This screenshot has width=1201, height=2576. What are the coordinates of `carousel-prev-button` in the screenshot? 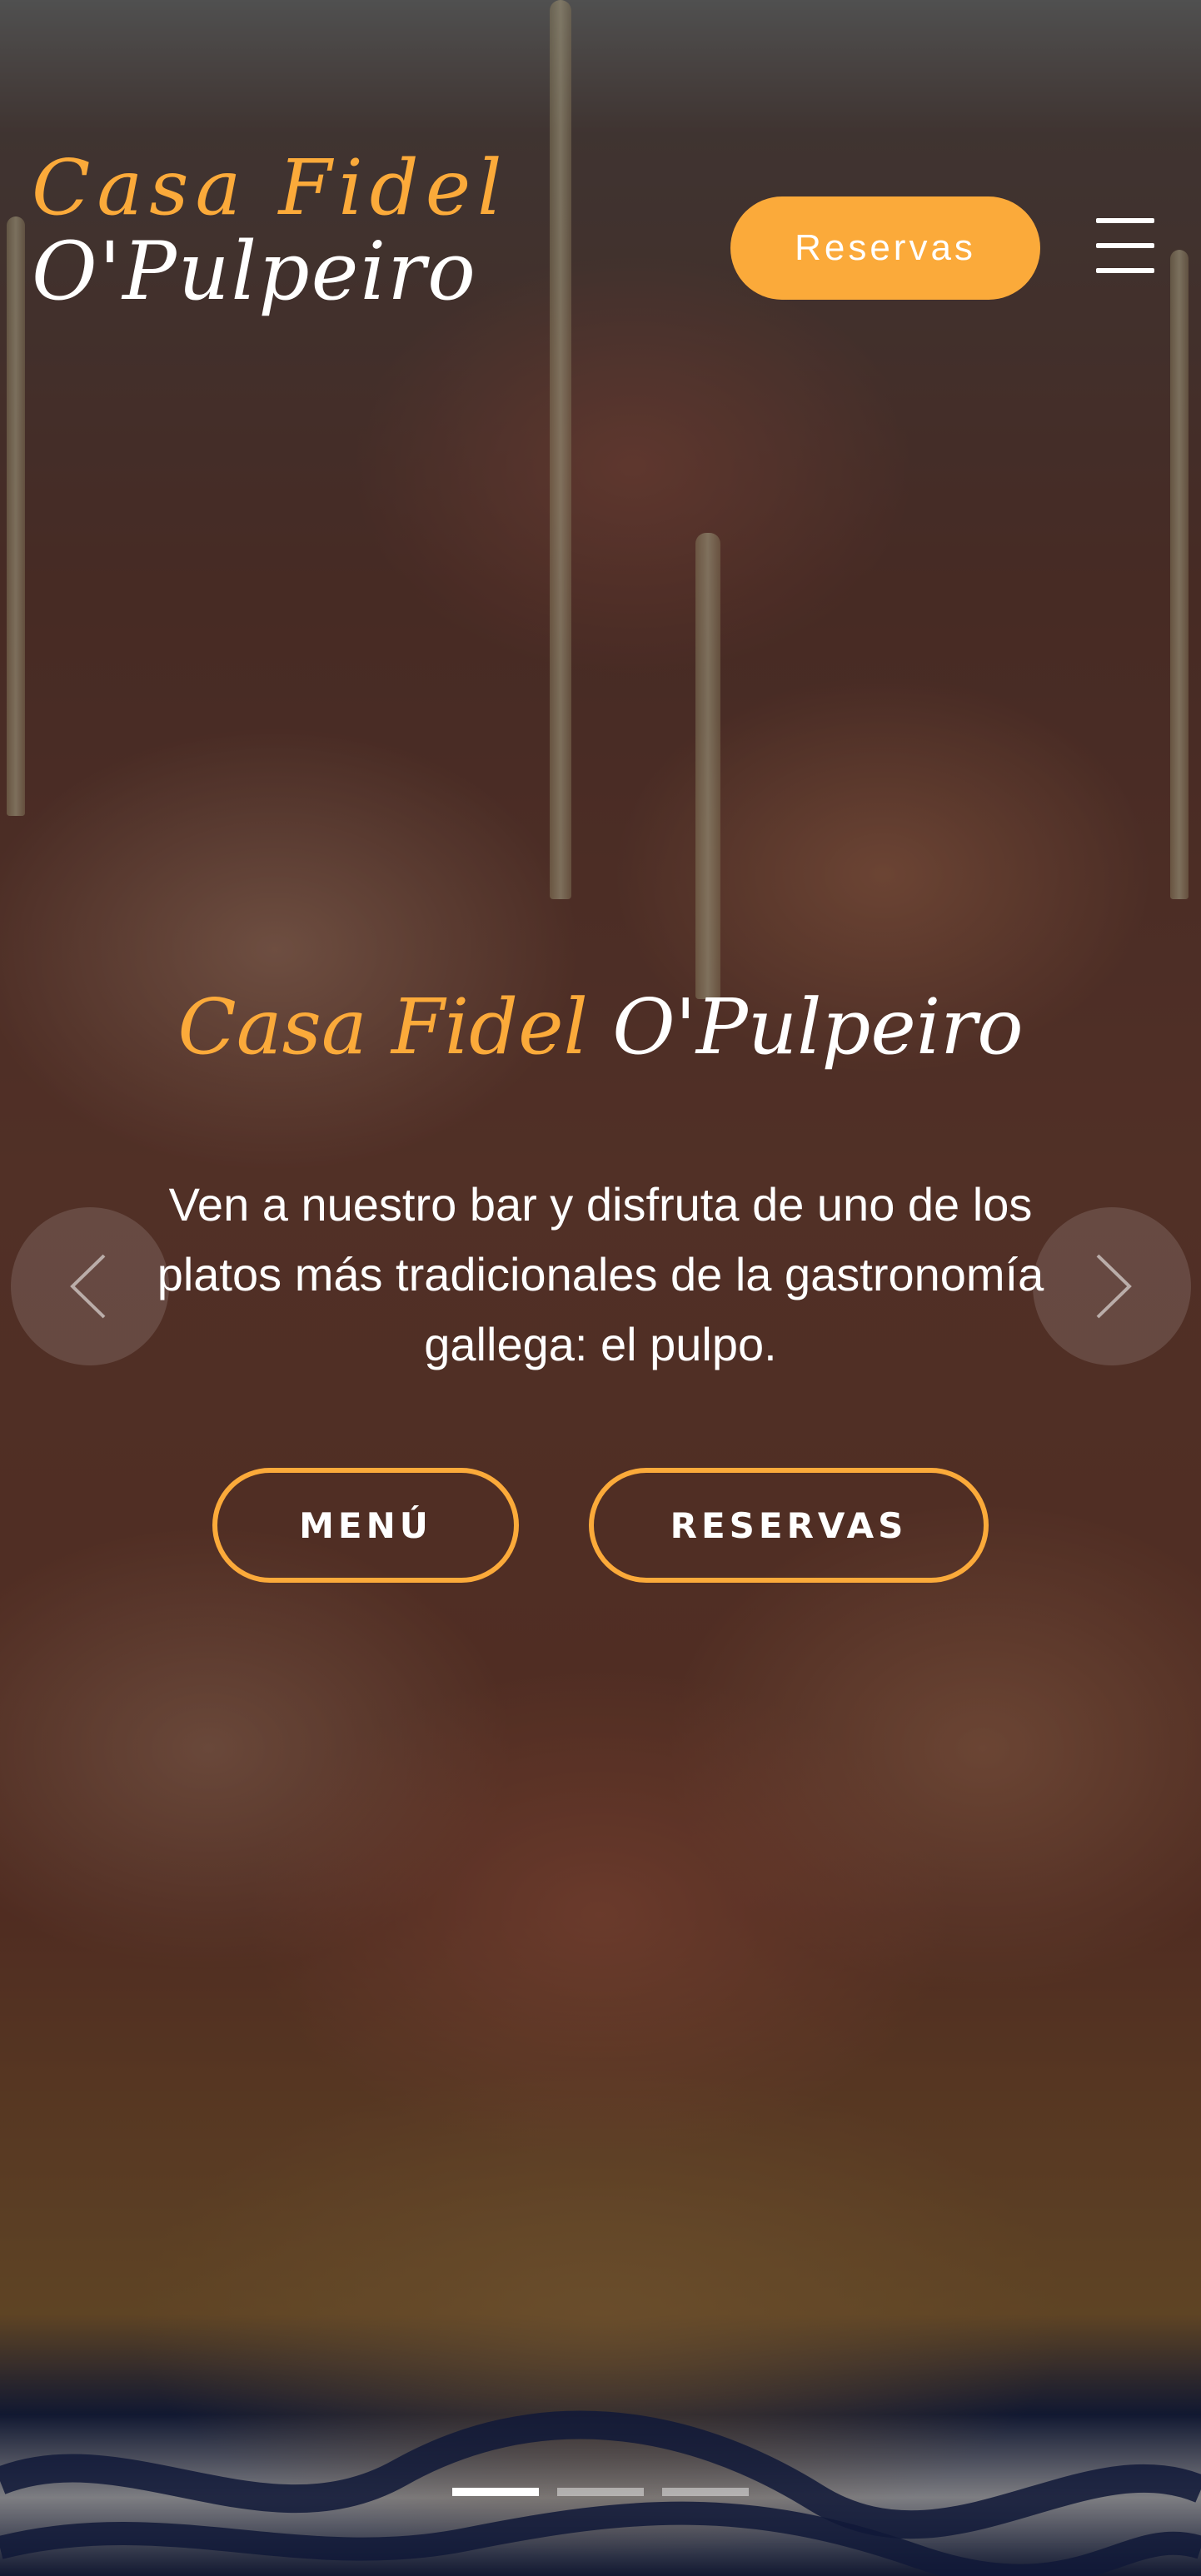 It's located at (90, 1286).